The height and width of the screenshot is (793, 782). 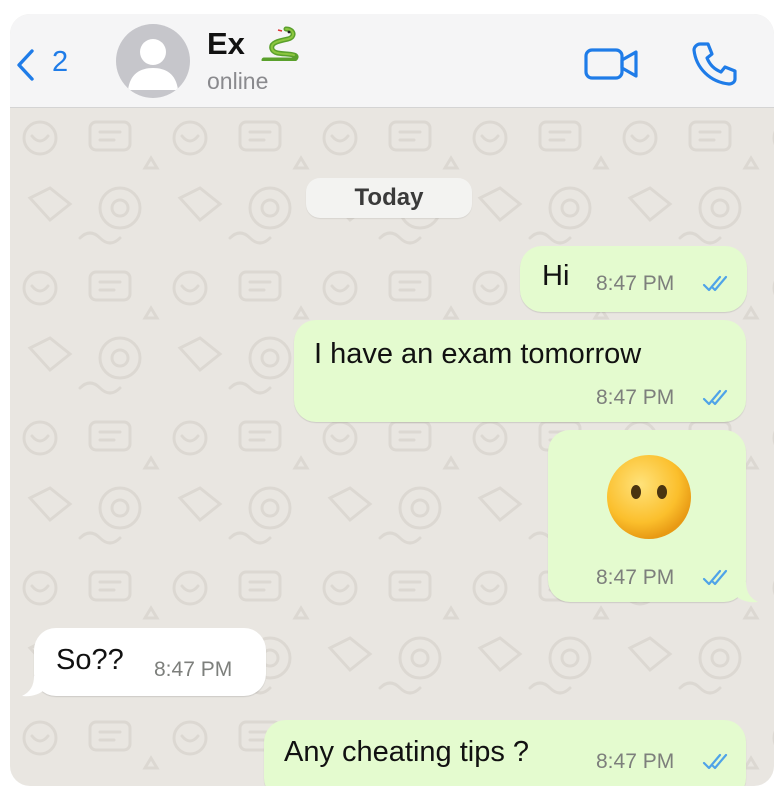 I want to click on message-text: So??, so click(x=90, y=660).